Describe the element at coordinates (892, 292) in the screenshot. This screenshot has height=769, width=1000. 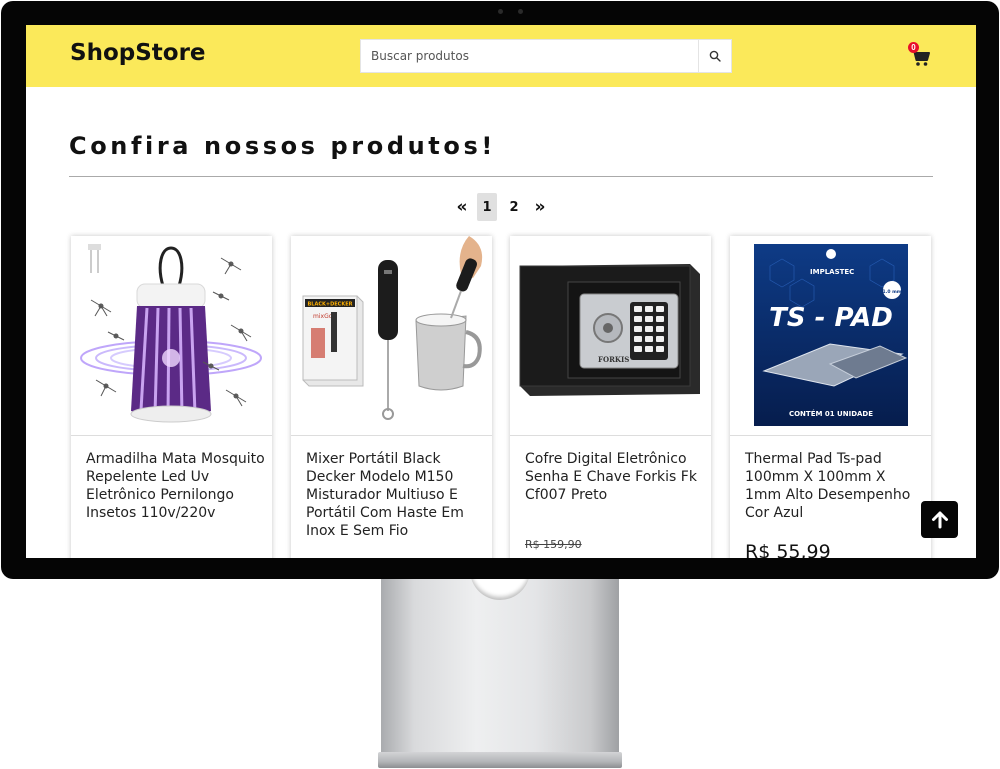
I see `thermal-badge: 1.0 mm` at that location.